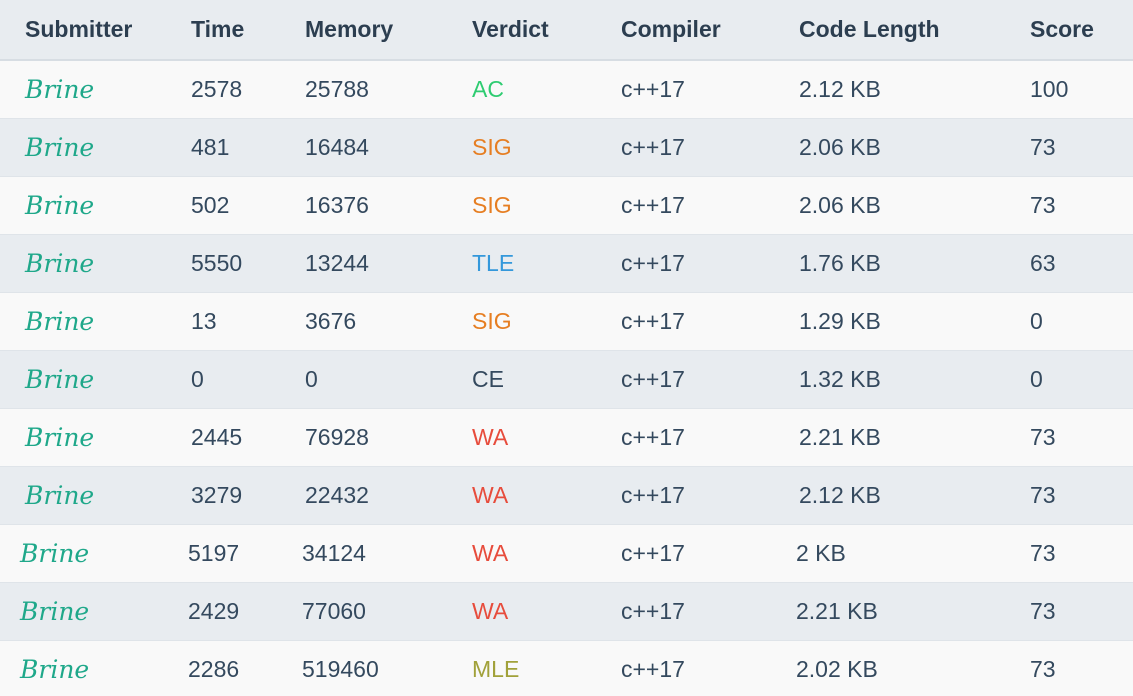 Image resolution: width=1133 pixels, height=696 pixels. I want to click on memory-cell: 0, so click(388, 378).